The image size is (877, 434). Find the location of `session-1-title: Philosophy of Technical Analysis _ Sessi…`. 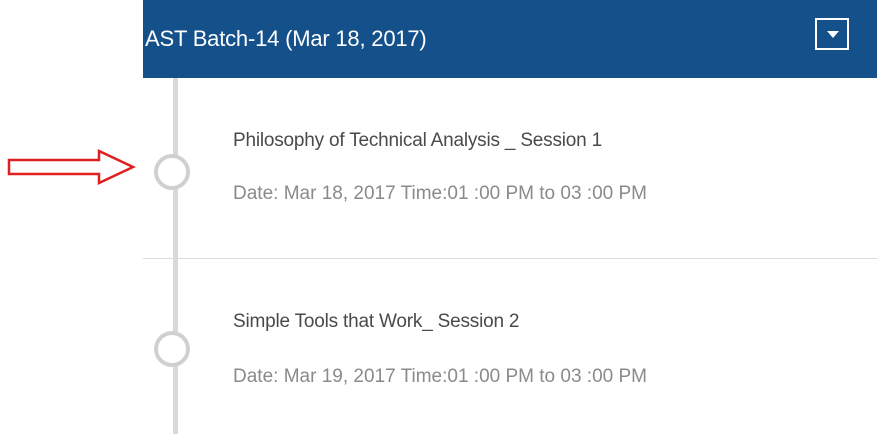

session-1-title: Philosophy of Technical Analysis _ Sessi… is located at coordinates (417, 141).